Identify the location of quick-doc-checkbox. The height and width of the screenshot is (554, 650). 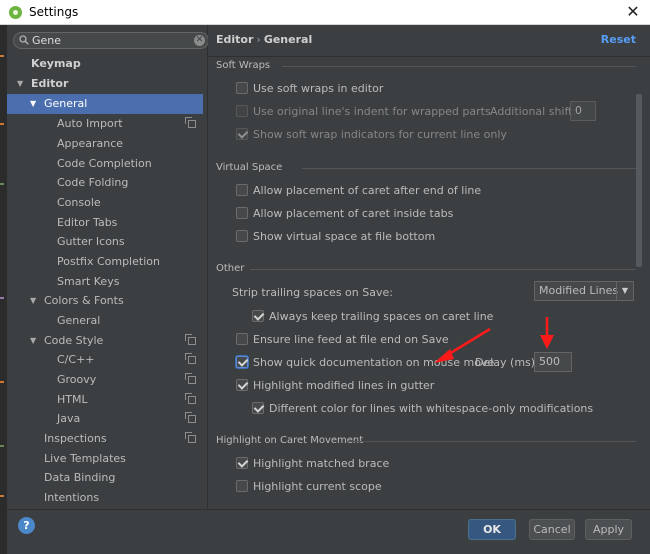
(242, 362).